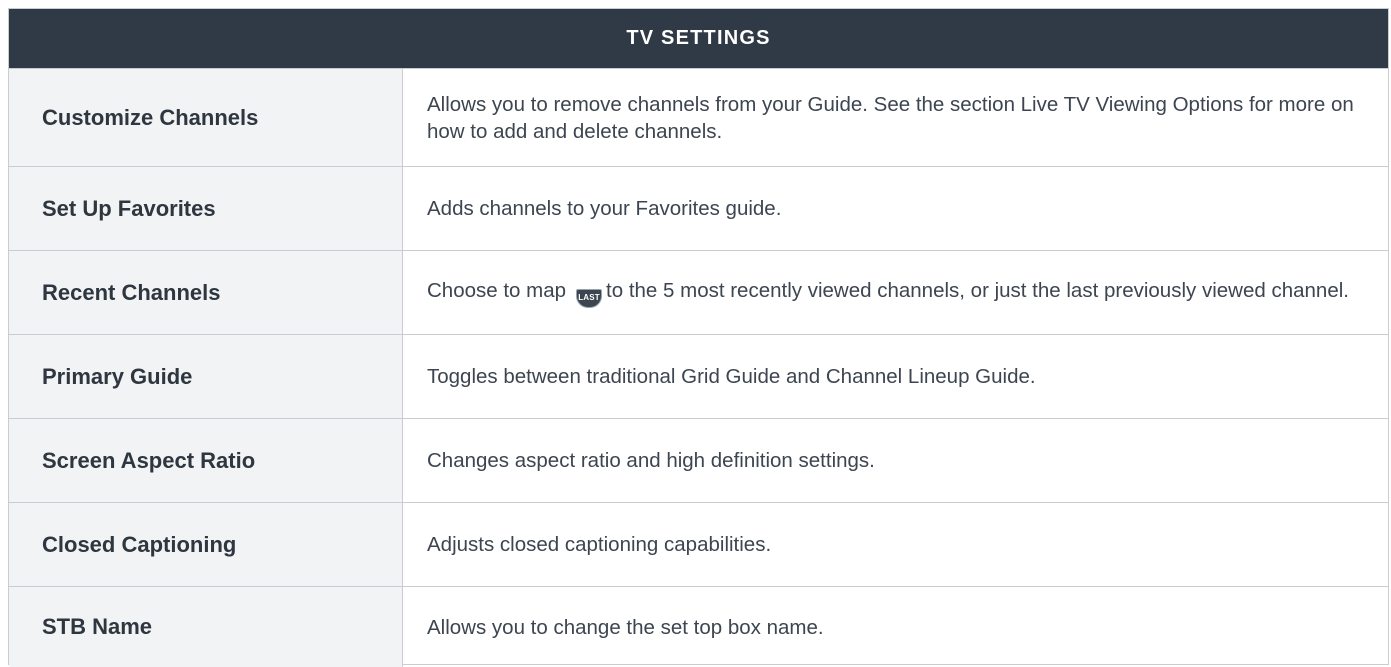  What do you see at coordinates (604, 208) in the screenshot?
I see `setting-description: Adds channels to your Favorites guide.` at bounding box center [604, 208].